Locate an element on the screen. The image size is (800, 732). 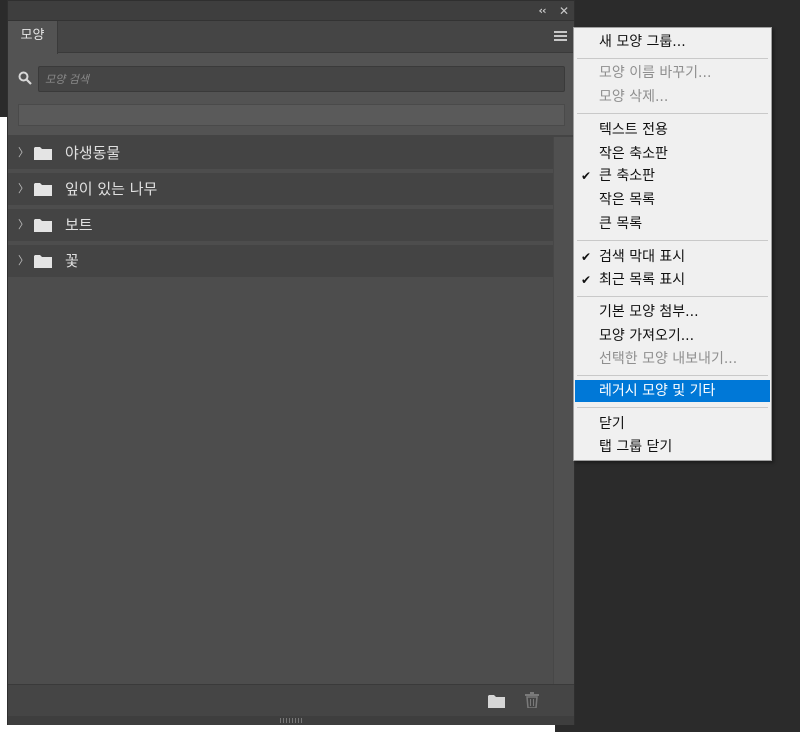
menu-show-recent: ✔ 최근 목록 표시 is located at coordinates (672, 280).